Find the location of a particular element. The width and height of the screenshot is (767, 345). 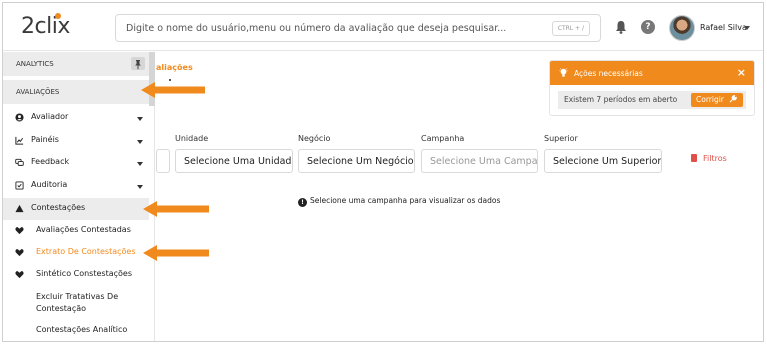

filter-select-partial is located at coordinates (163, 161).